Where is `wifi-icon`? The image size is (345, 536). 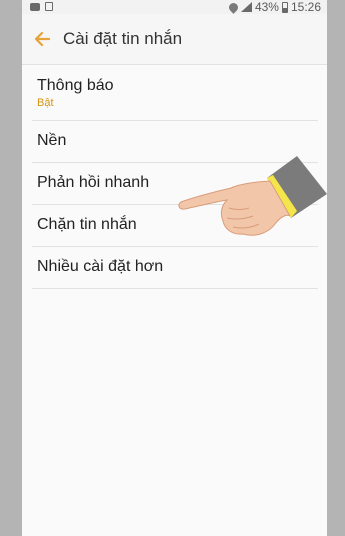 wifi-icon is located at coordinates (233, 7).